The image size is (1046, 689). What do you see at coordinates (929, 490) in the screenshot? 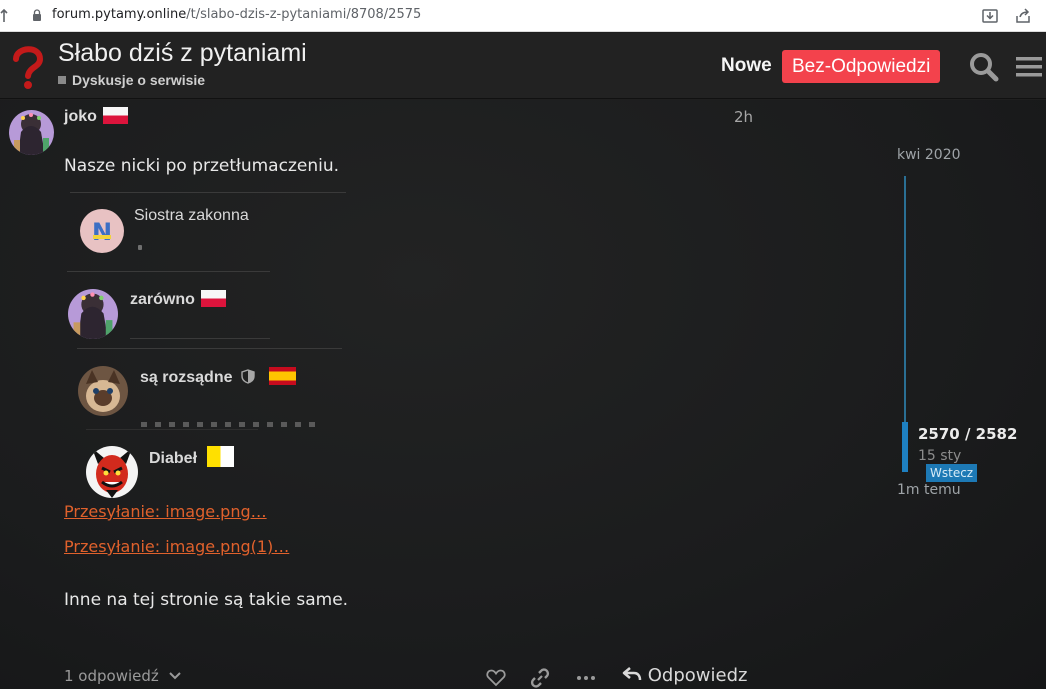
I see `timeline-end-date: 1m temu` at bounding box center [929, 490].